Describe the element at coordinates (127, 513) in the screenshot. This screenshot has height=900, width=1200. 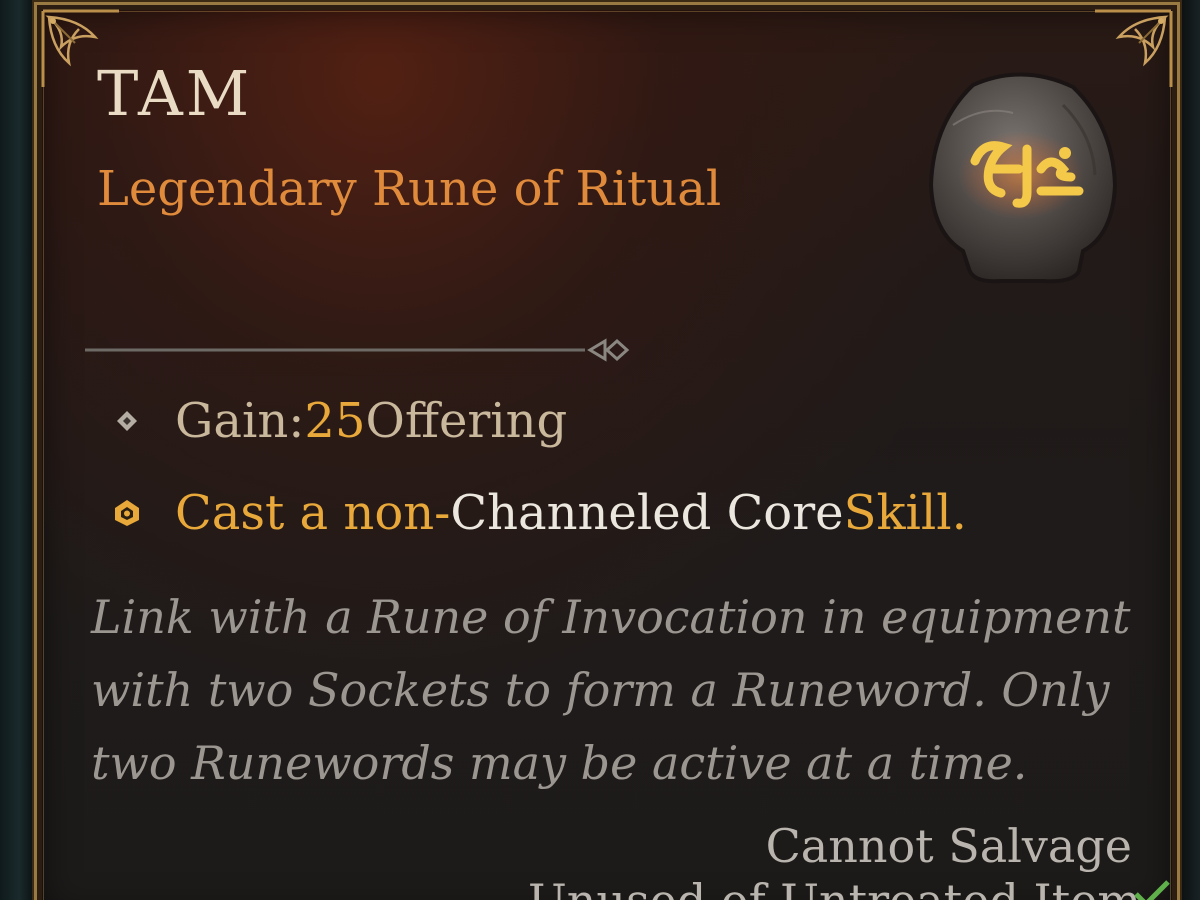
I see `condition-bullet-icon` at that location.